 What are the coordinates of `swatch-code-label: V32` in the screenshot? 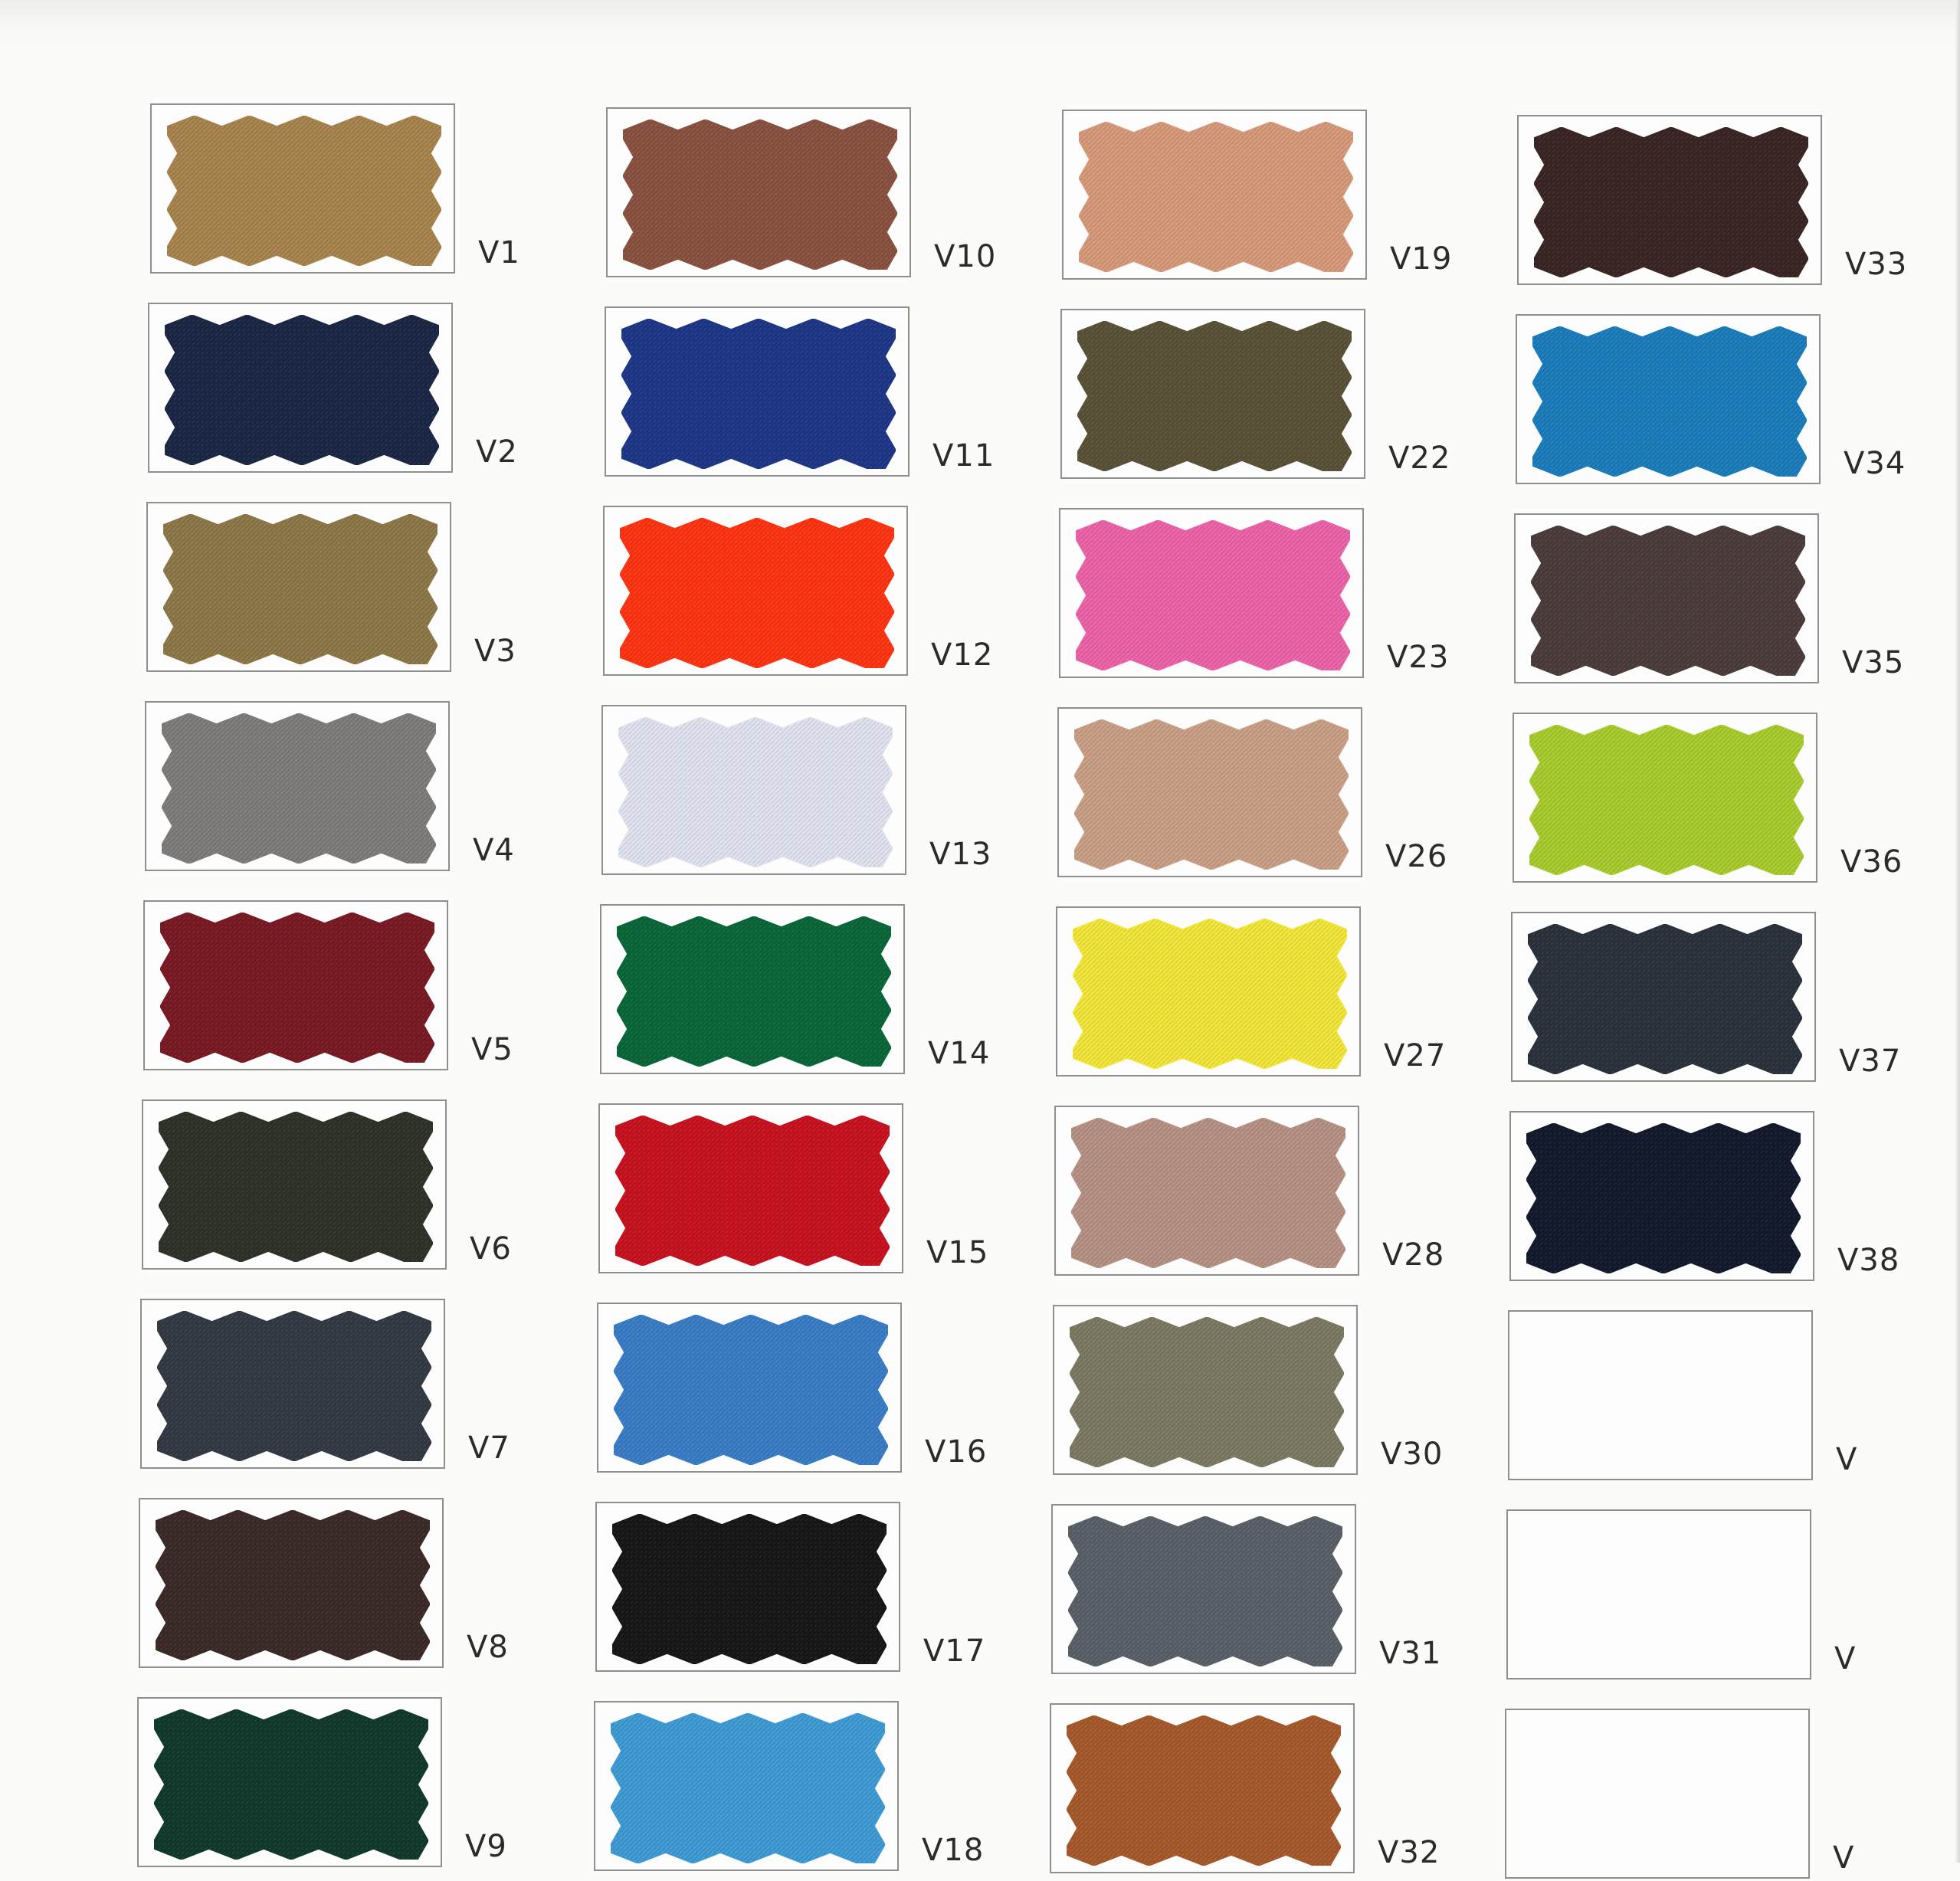 It's located at (1409, 1852).